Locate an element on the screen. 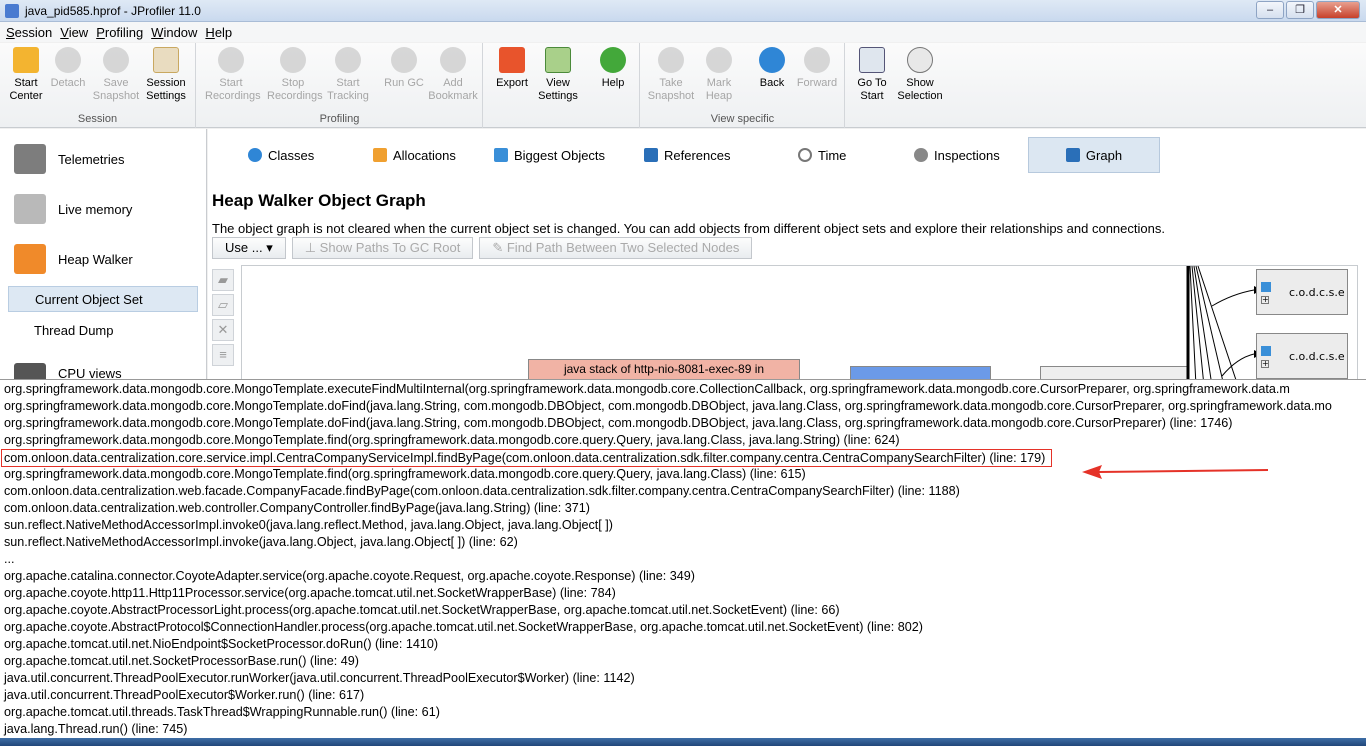 Image resolution: width=1366 pixels, height=746 pixels. classes-icon is located at coordinates (255, 155).